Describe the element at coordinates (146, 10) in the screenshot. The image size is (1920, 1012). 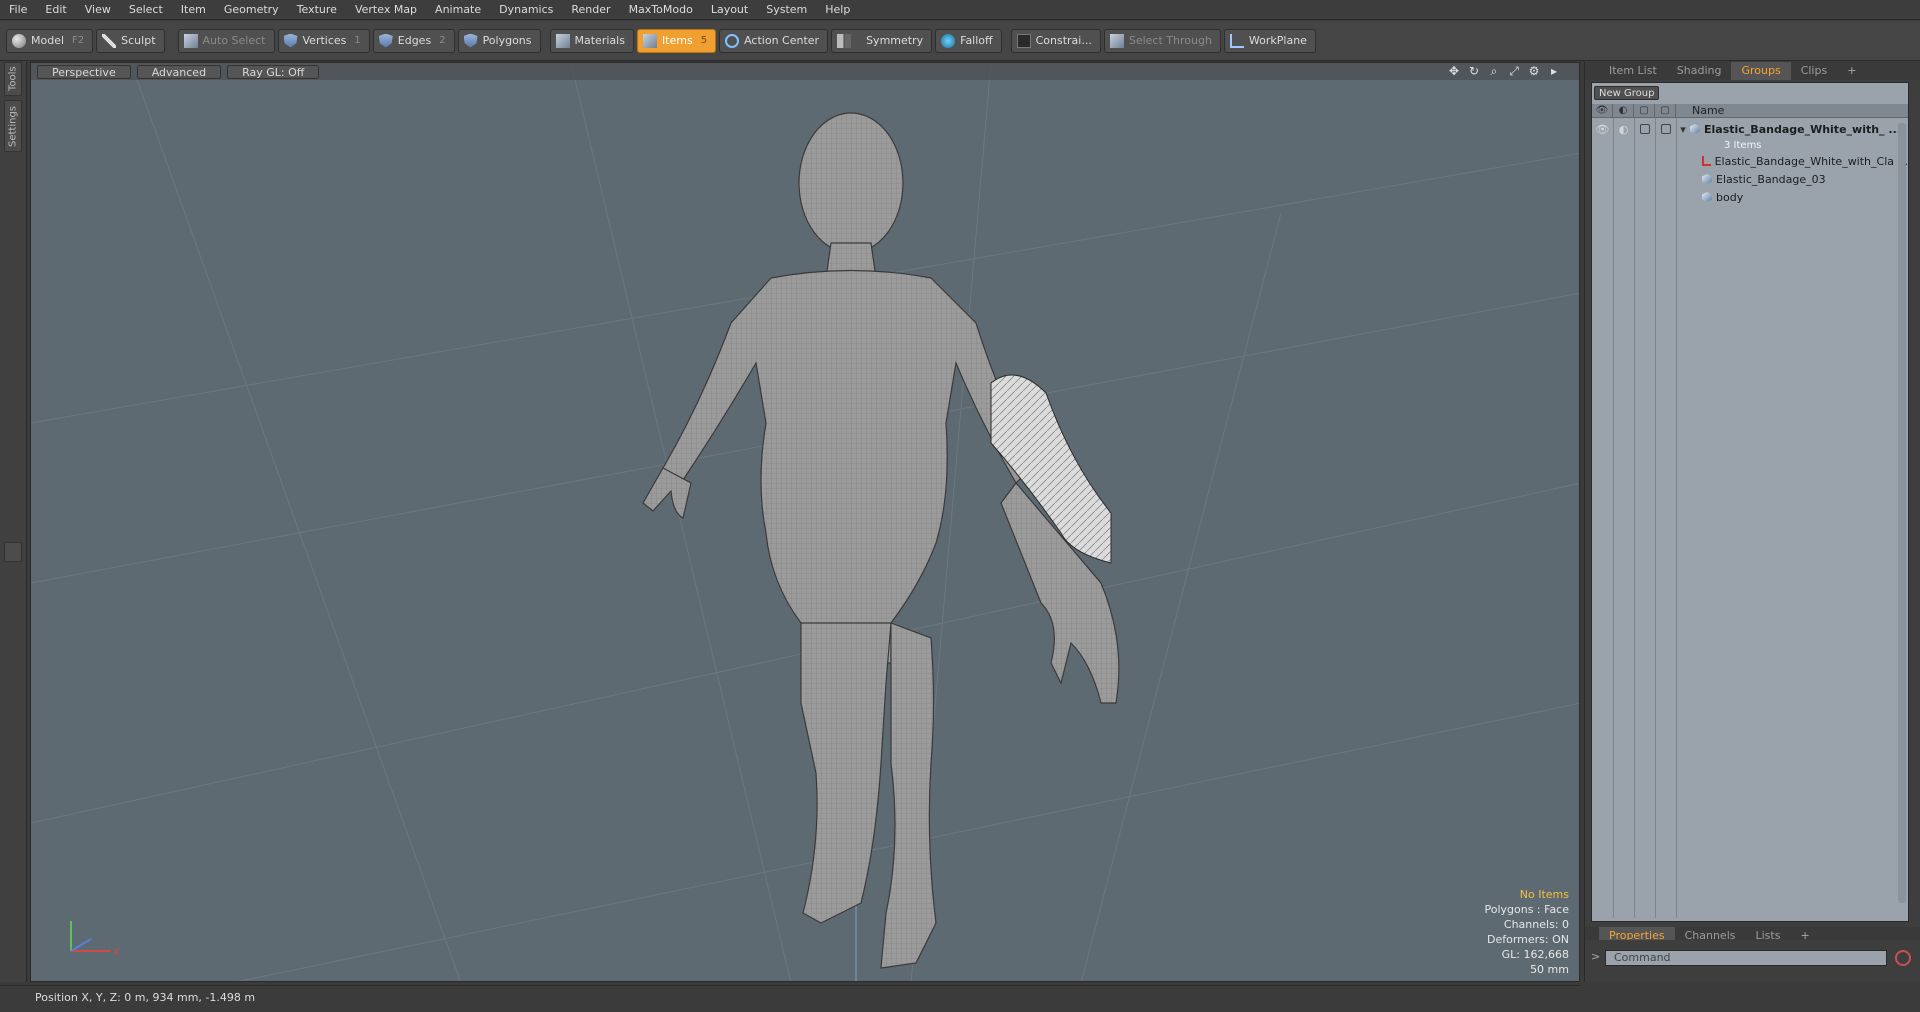
I see `menu-select: Select` at that location.